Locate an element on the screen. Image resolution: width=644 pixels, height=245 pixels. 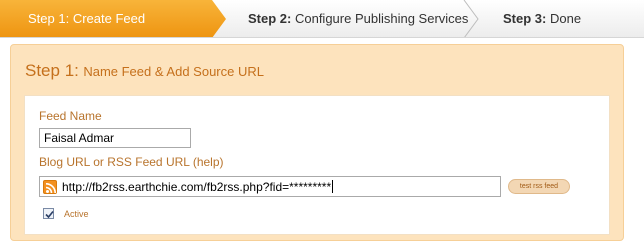
active-checkbox is located at coordinates (48, 213).